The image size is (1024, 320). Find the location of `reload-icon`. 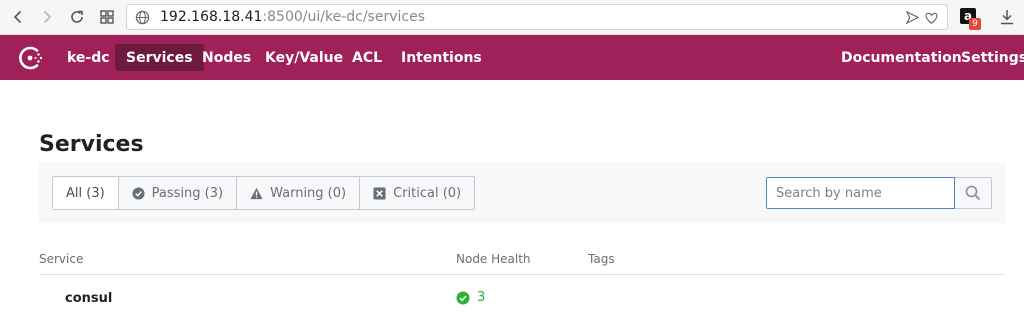

reload-icon is located at coordinates (77, 16).